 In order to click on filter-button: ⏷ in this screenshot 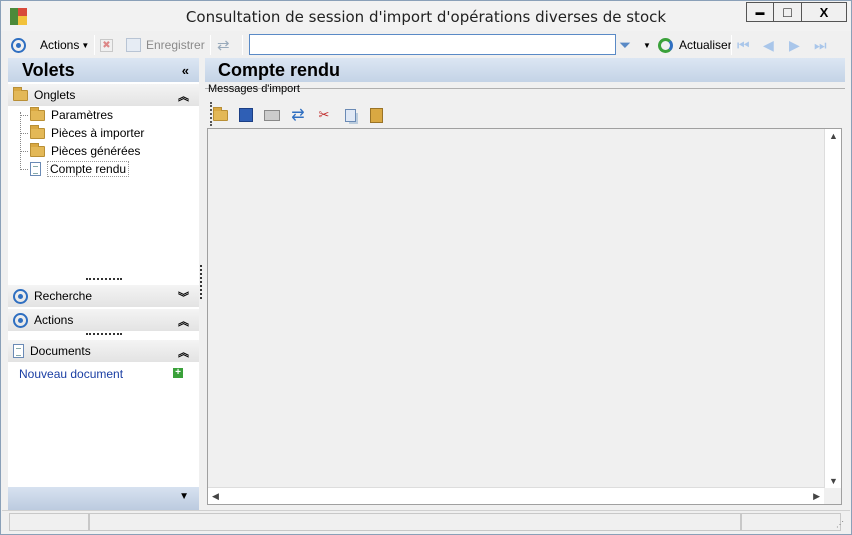, I will do `click(625, 45)`.